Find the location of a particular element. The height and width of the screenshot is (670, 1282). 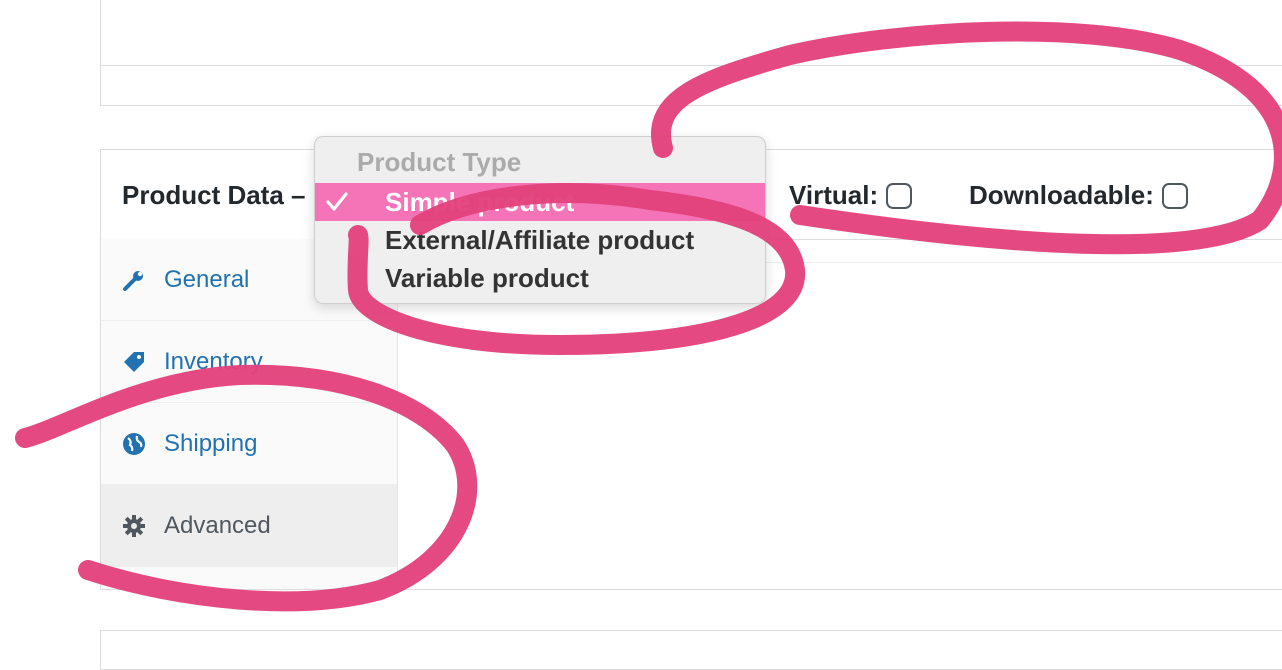

virtual-label: Virtual: is located at coordinates (834, 195).